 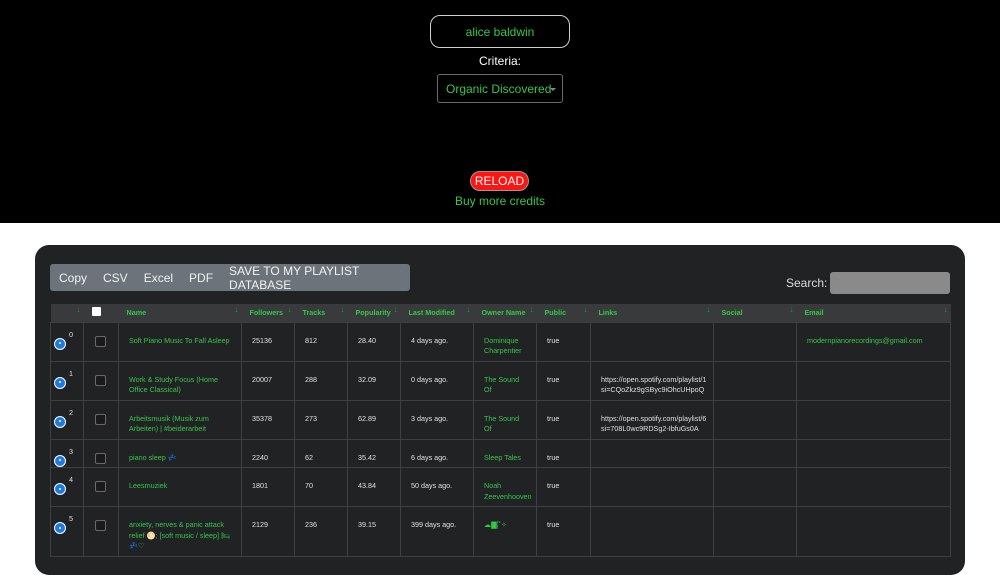 I want to click on expand-cell: 4, so click(x=67, y=487).